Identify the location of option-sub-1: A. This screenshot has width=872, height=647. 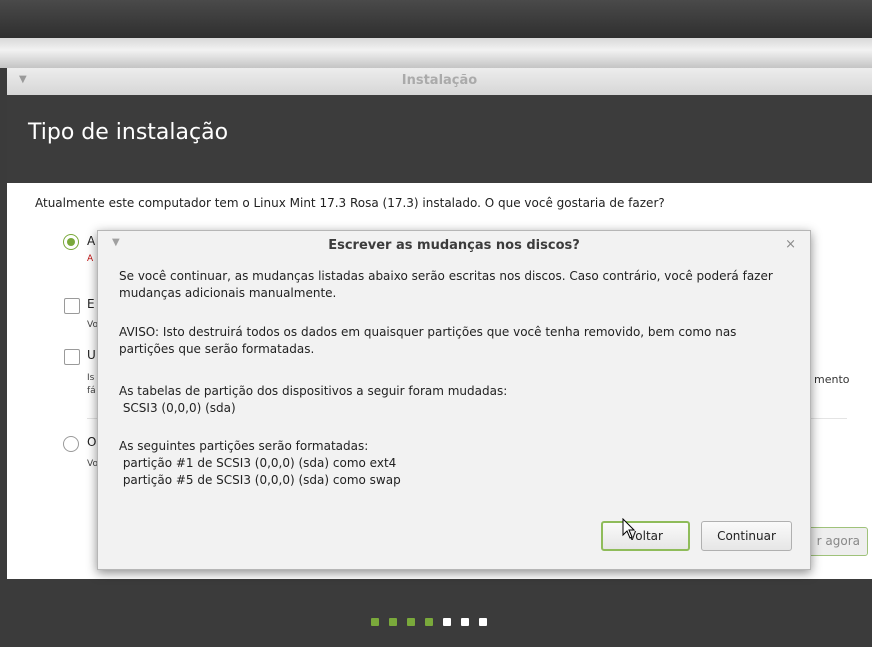
(90, 259).